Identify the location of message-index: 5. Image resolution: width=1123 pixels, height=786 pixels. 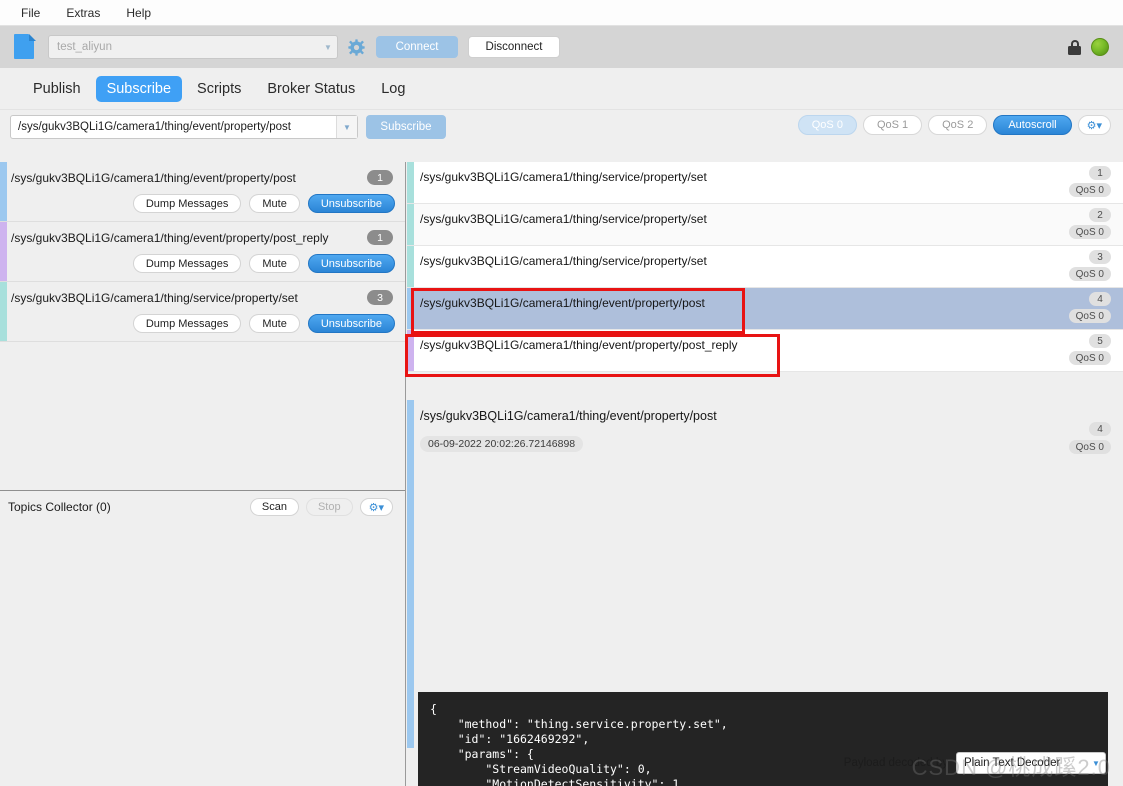
(1100, 341).